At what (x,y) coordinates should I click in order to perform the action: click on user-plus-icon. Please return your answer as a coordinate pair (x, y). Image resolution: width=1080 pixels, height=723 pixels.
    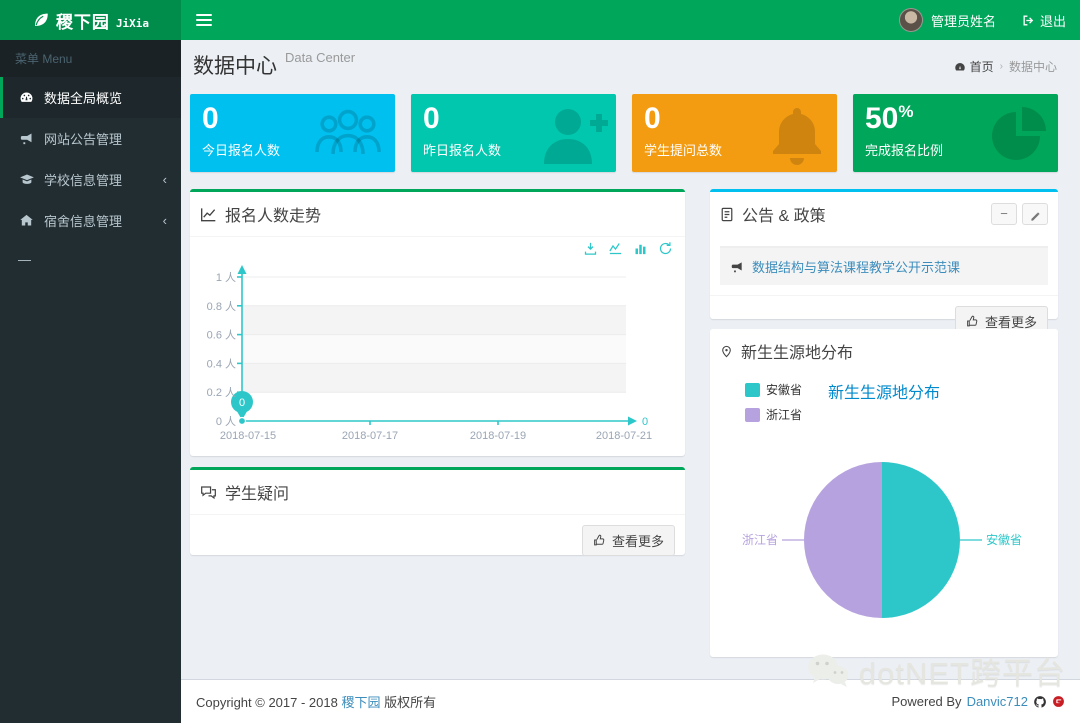
    Looking at the image, I should click on (570, 134).